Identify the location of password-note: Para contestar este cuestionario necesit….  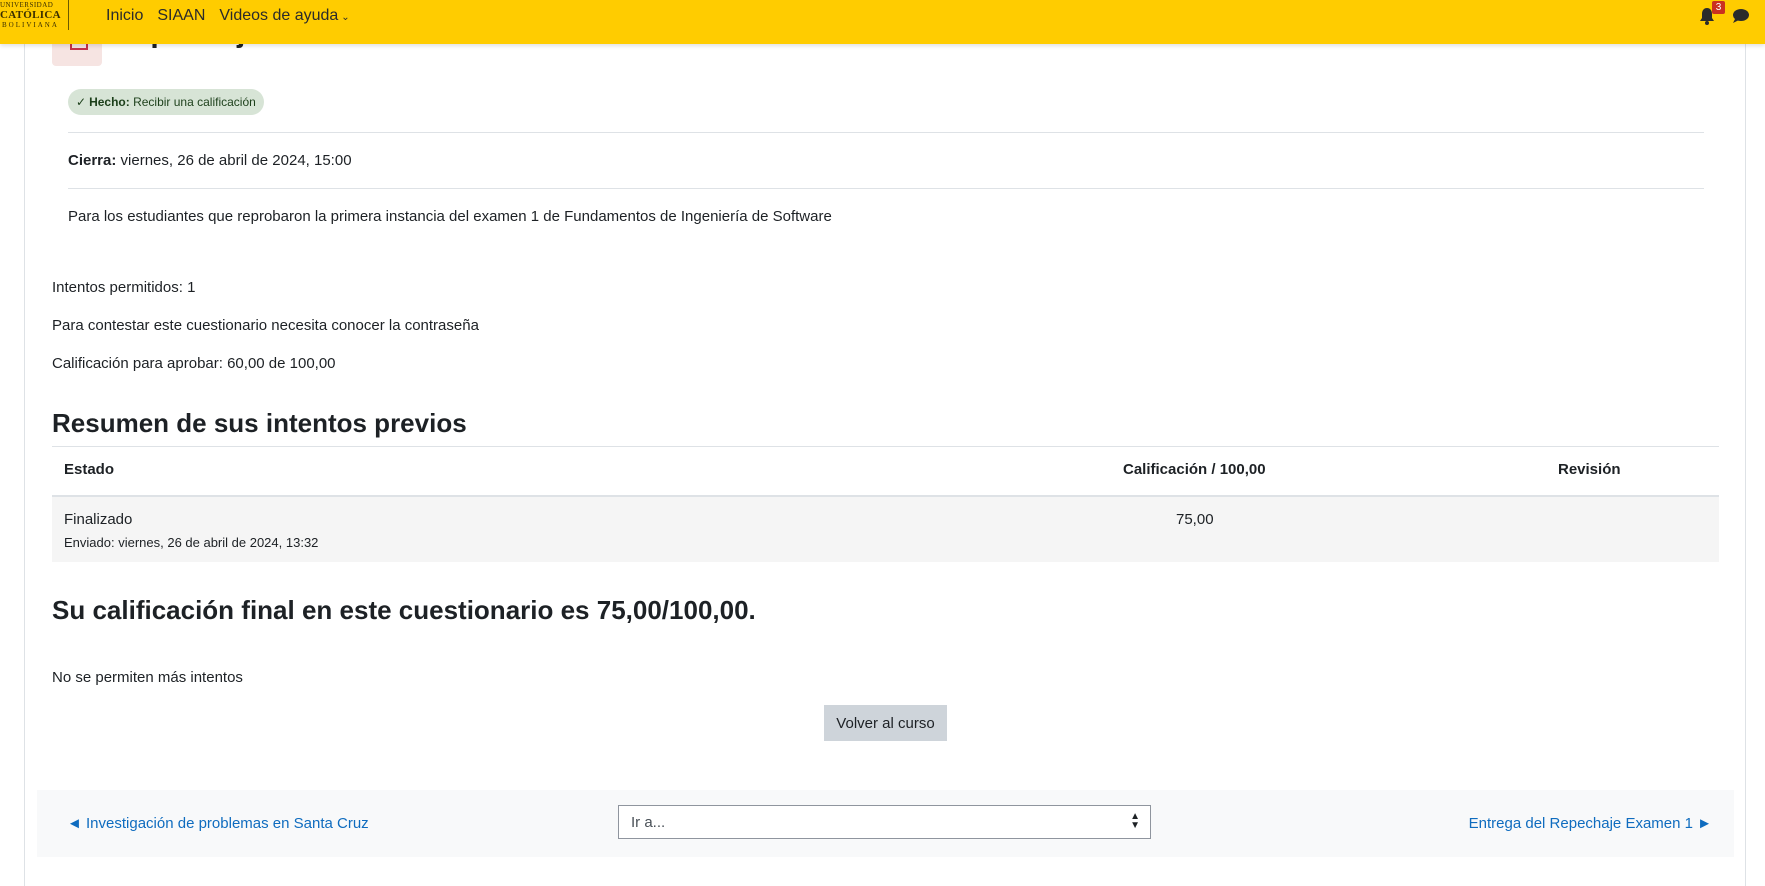
(265, 325).